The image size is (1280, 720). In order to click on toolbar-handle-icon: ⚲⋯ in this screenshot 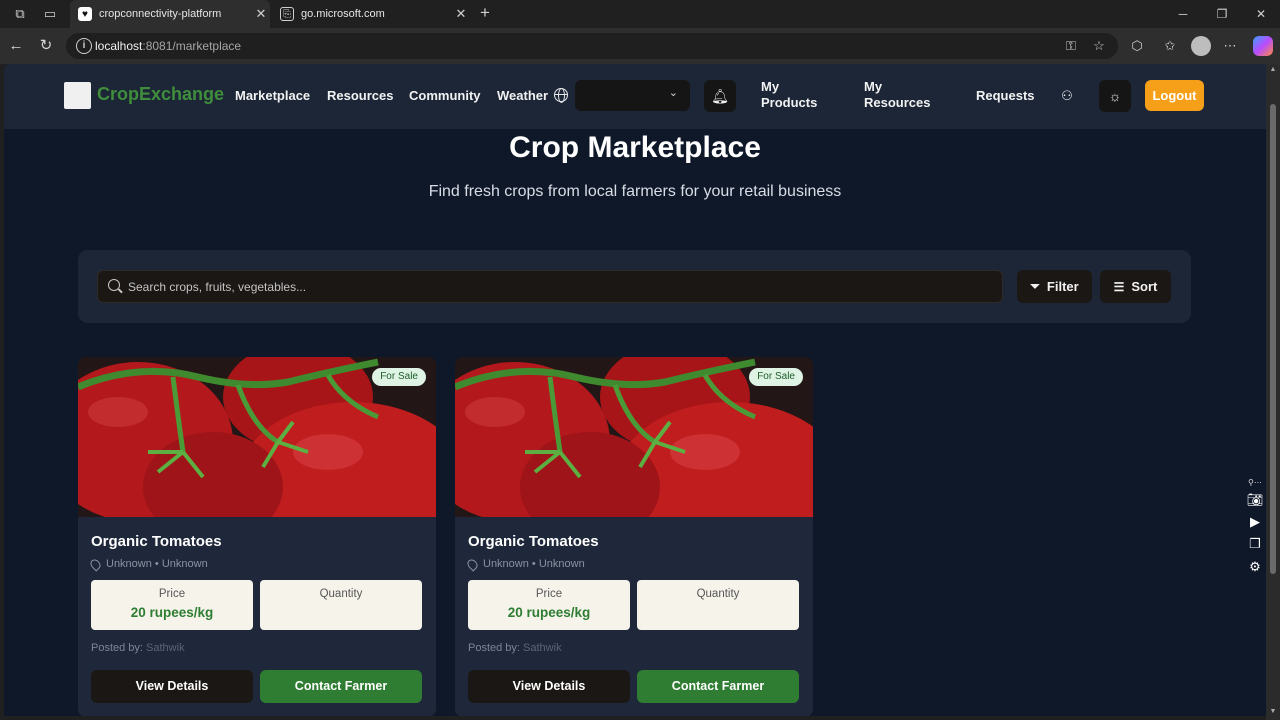, I will do `click(1255, 482)`.